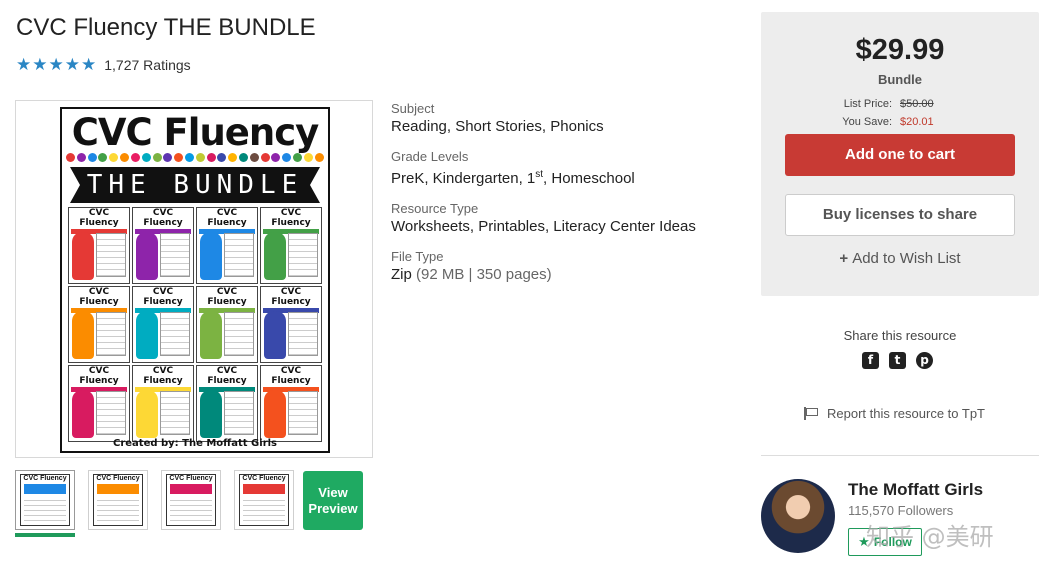 This screenshot has width=1060, height=577. I want to click on facebook-icon: f, so click(870, 360).